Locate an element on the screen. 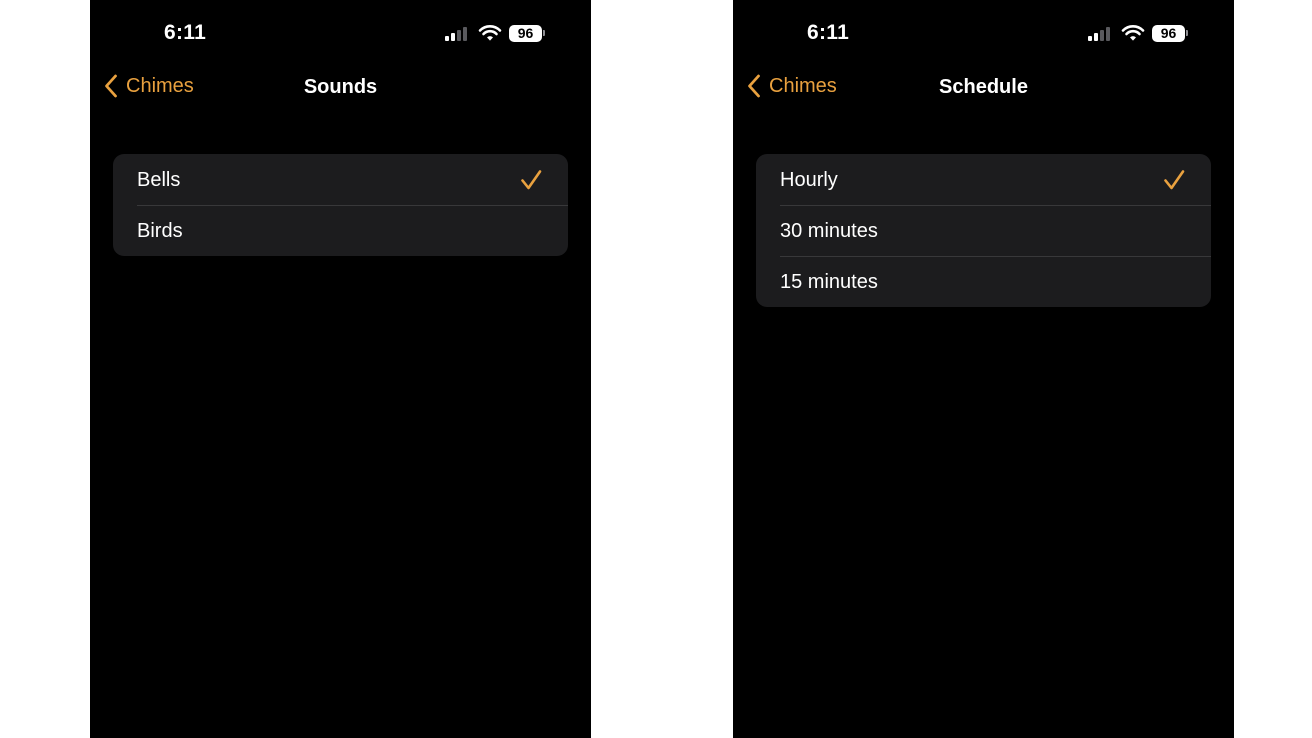 The image size is (1312, 738). page-title: Schedule is located at coordinates (983, 87).